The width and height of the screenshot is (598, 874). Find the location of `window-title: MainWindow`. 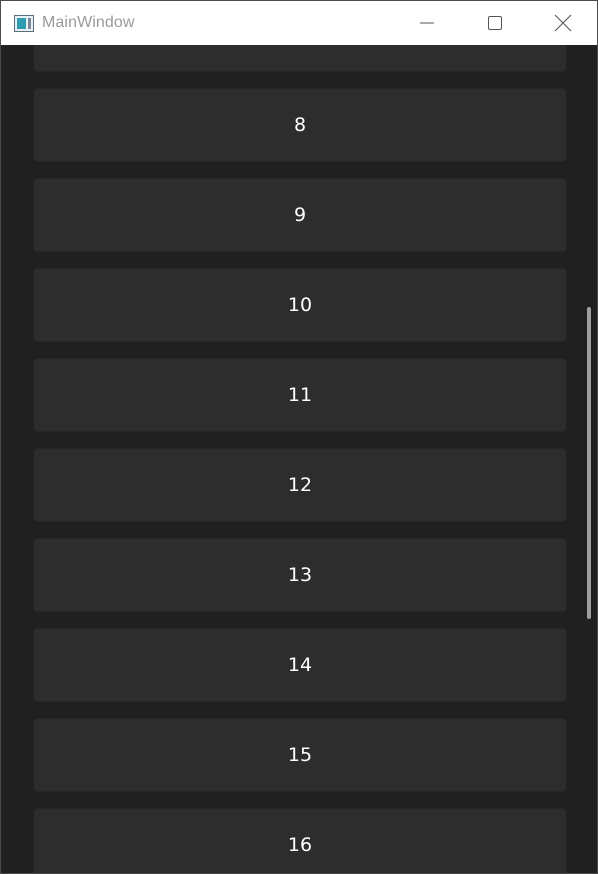

window-title: MainWindow is located at coordinates (88, 22).